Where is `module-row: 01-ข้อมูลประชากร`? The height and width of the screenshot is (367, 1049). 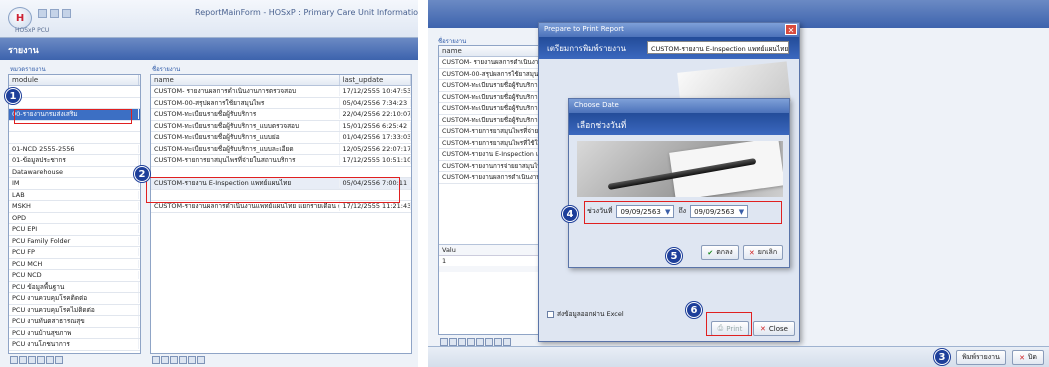
module-row: 01-ข้อมูลประชากร is located at coordinates (74, 161).